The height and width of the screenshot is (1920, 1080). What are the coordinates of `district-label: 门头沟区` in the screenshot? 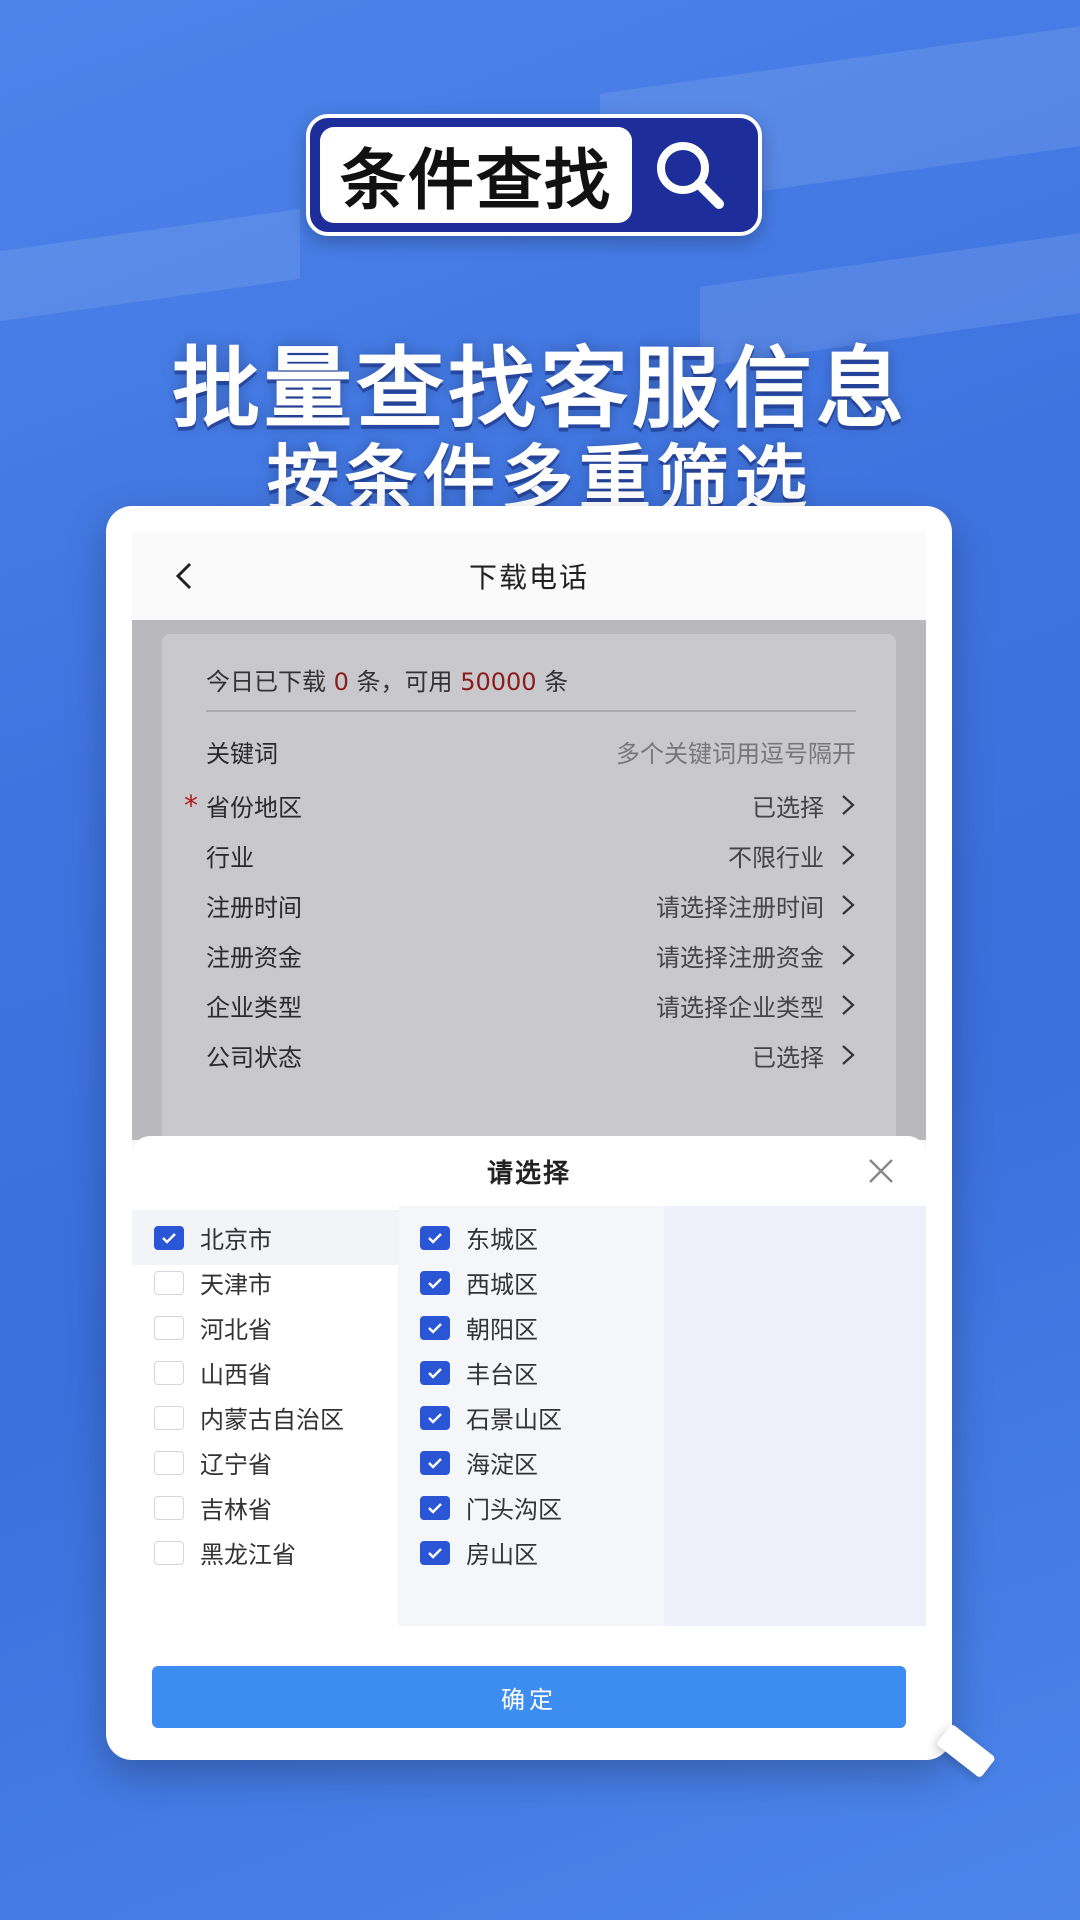 It's located at (514, 1510).